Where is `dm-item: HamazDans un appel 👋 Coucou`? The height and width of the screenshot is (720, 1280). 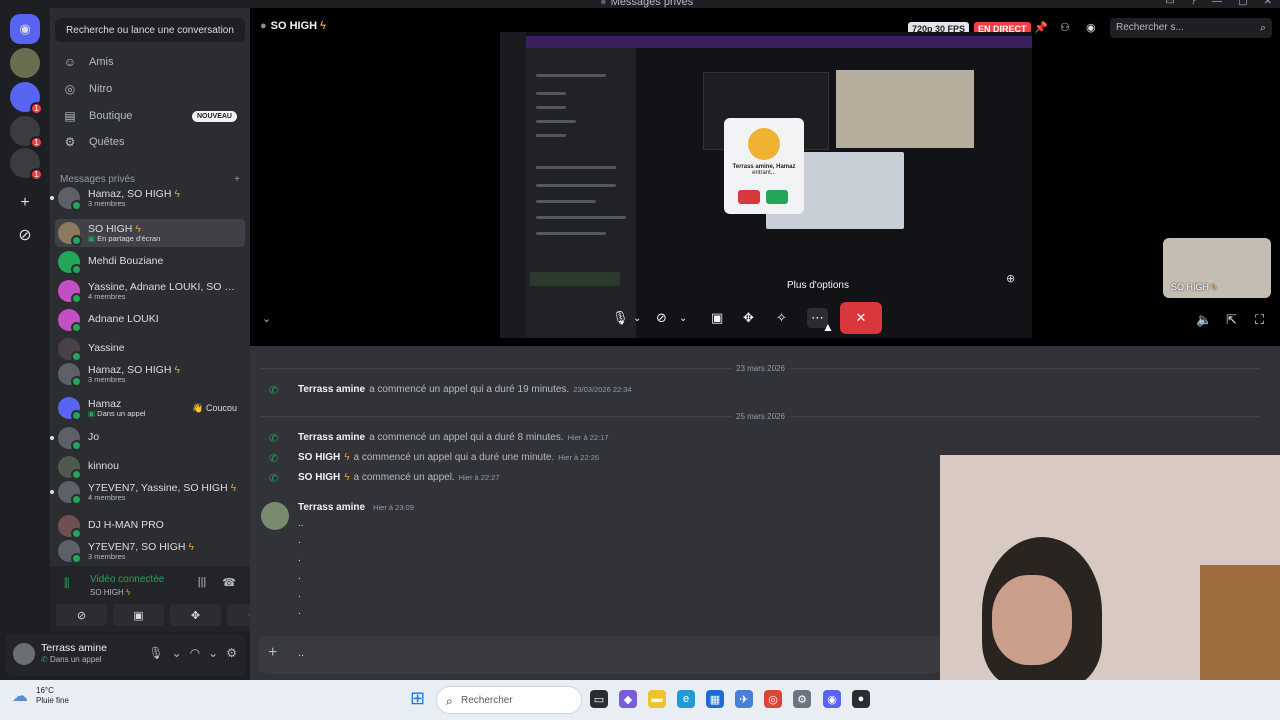 dm-item: HamazDans un appel 👋 Coucou is located at coordinates (150, 408).